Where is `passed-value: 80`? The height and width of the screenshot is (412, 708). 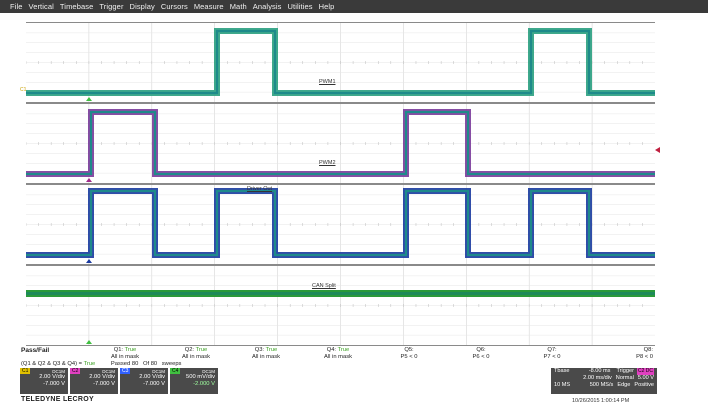
passed-value: 80 is located at coordinates (135, 364).